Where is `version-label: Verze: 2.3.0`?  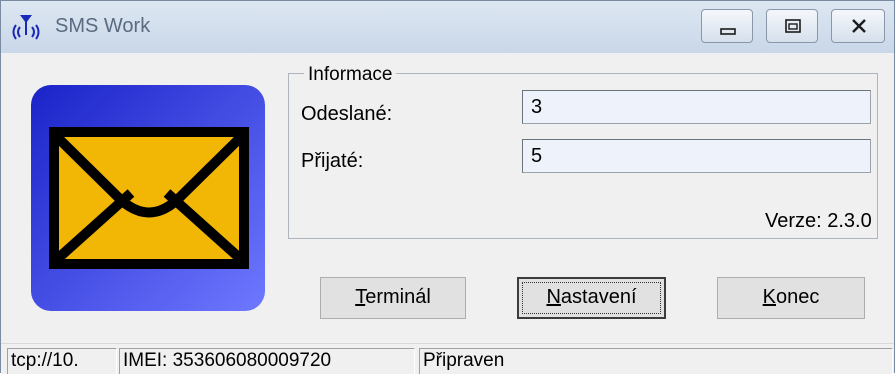
version-label: Verze: 2.3.0 is located at coordinates (818, 221).